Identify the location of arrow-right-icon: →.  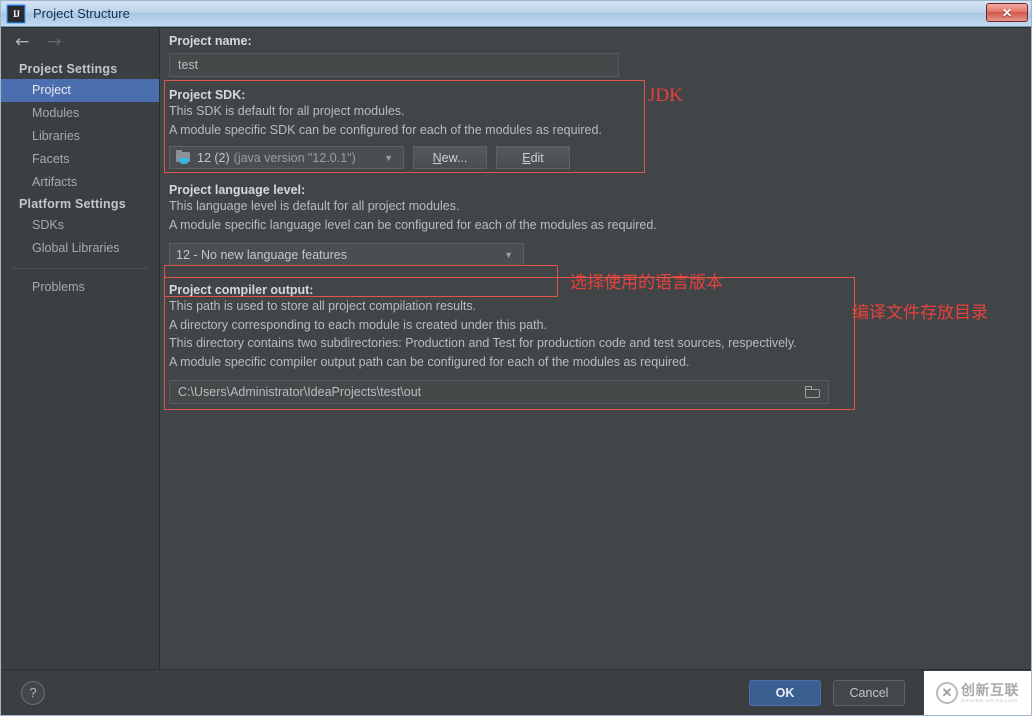
(54, 42).